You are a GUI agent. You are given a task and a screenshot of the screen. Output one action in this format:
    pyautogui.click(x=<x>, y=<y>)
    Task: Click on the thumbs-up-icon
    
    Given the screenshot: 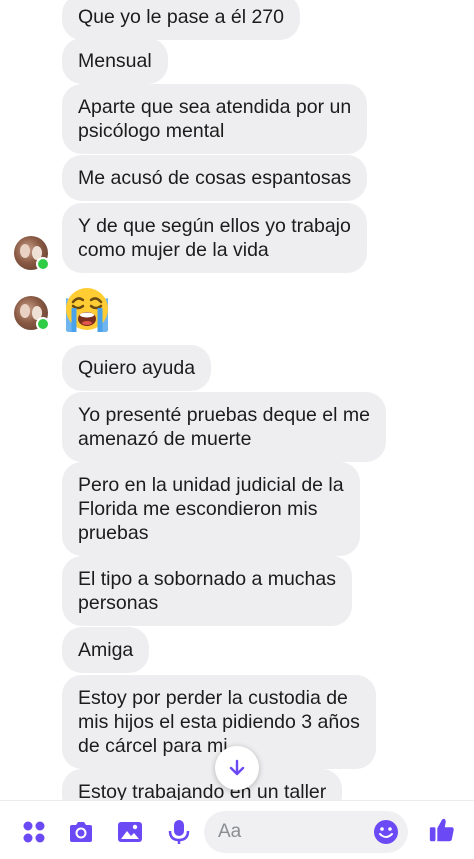 What is the action you would take?
    pyautogui.click(x=441, y=830)
    